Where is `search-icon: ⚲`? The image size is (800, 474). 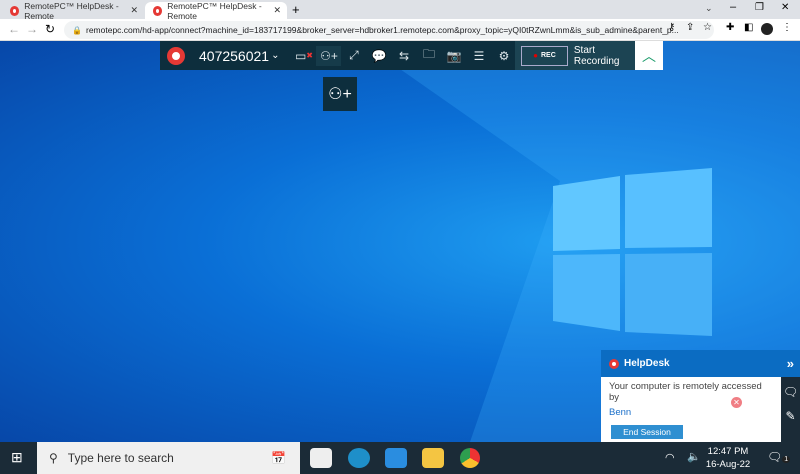 search-icon: ⚲ is located at coordinates (53, 458).